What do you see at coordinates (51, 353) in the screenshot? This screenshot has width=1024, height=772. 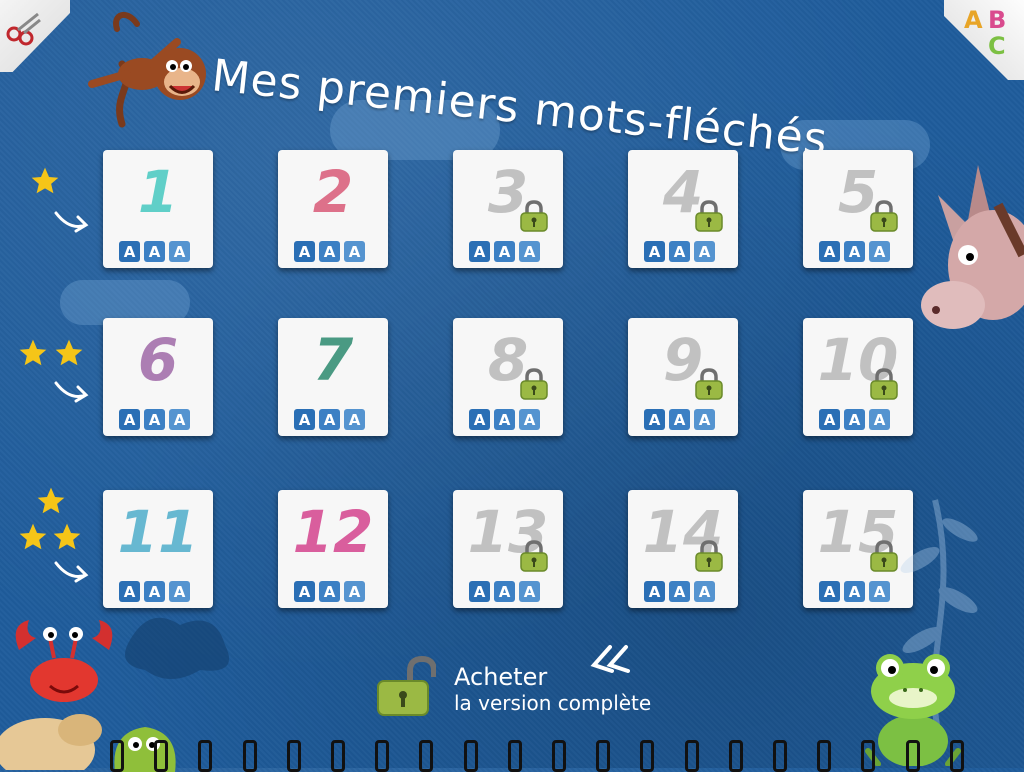 I see `row-2-stars` at bounding box center [51, 353].